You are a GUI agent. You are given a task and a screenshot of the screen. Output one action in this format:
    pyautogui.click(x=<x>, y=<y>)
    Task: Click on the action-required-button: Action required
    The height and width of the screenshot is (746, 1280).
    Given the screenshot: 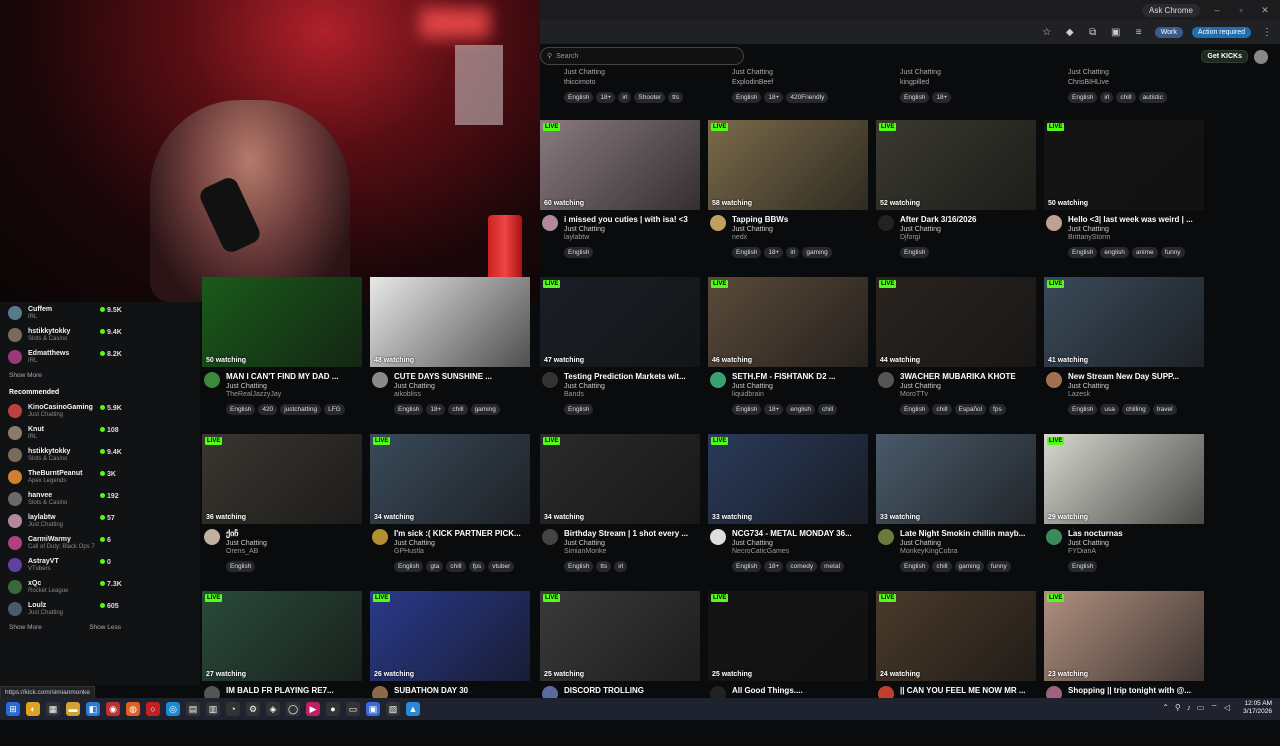 What is the action you would take?
    pyautogui.click(x=1221, y=32)
    